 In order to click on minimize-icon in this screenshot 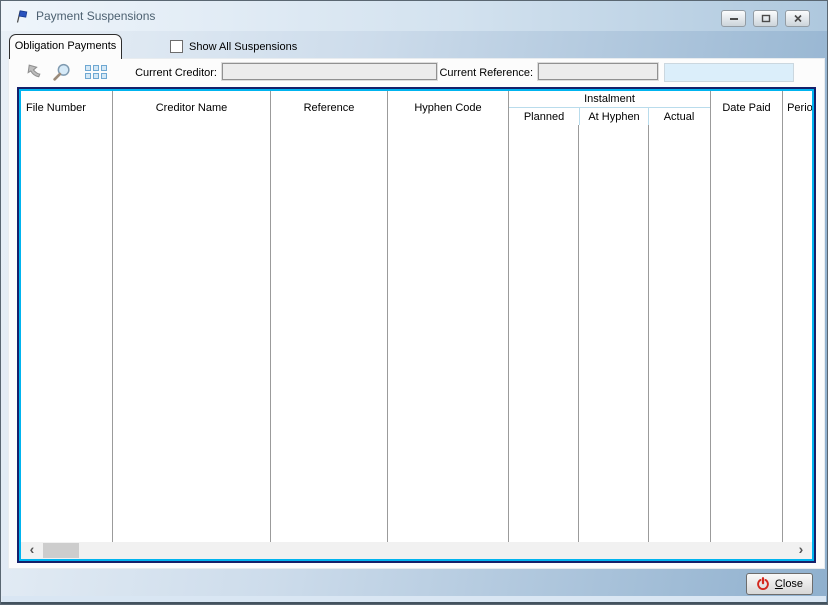, I will do `click(733, 19)`.